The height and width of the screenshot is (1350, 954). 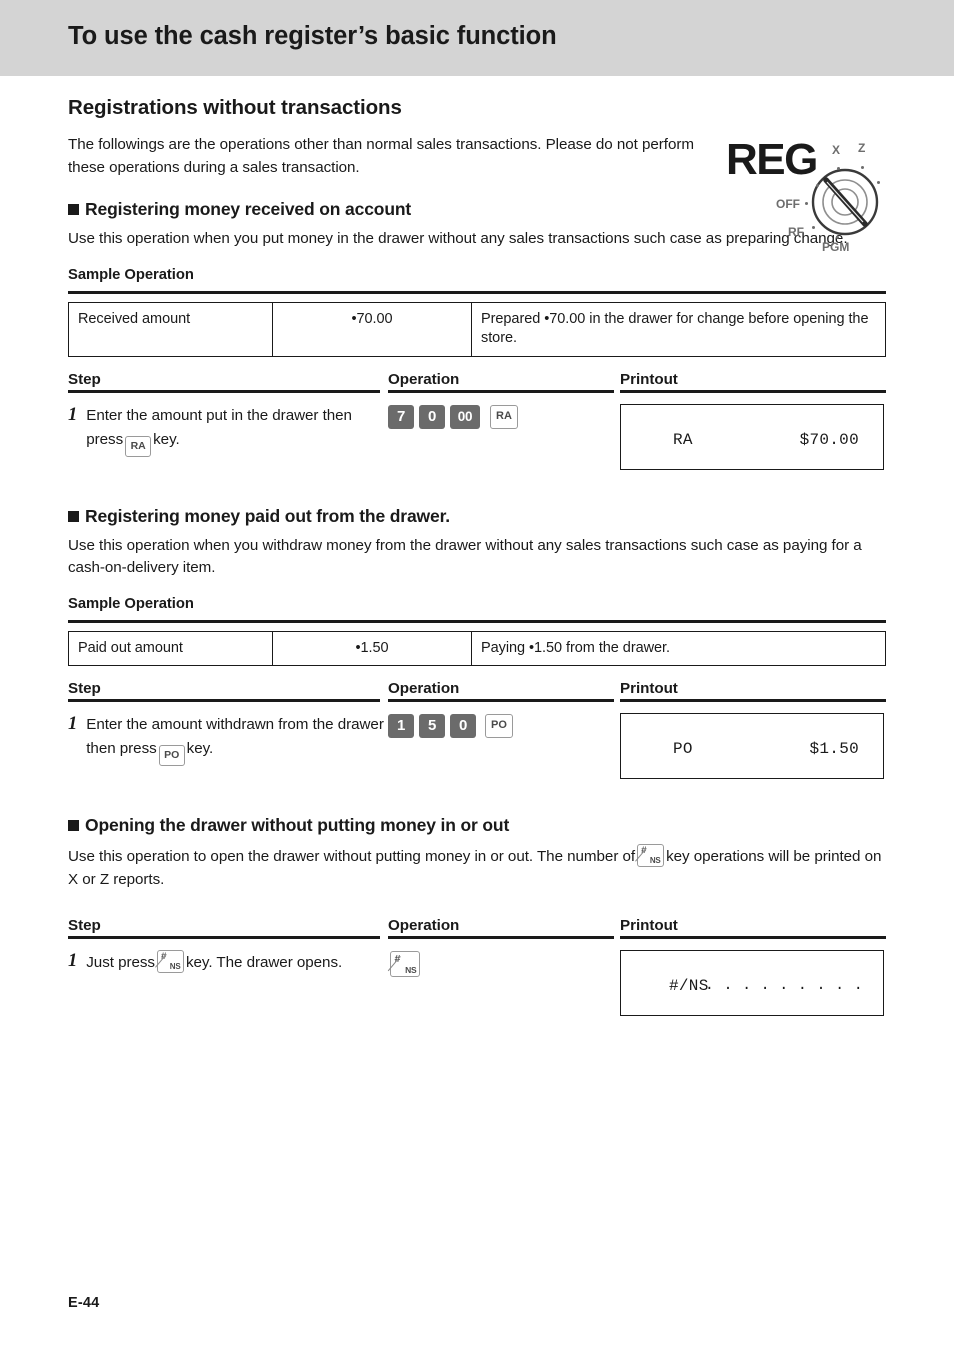 I want to click on key-no-sale: # NS, so click(x=405, y=964).